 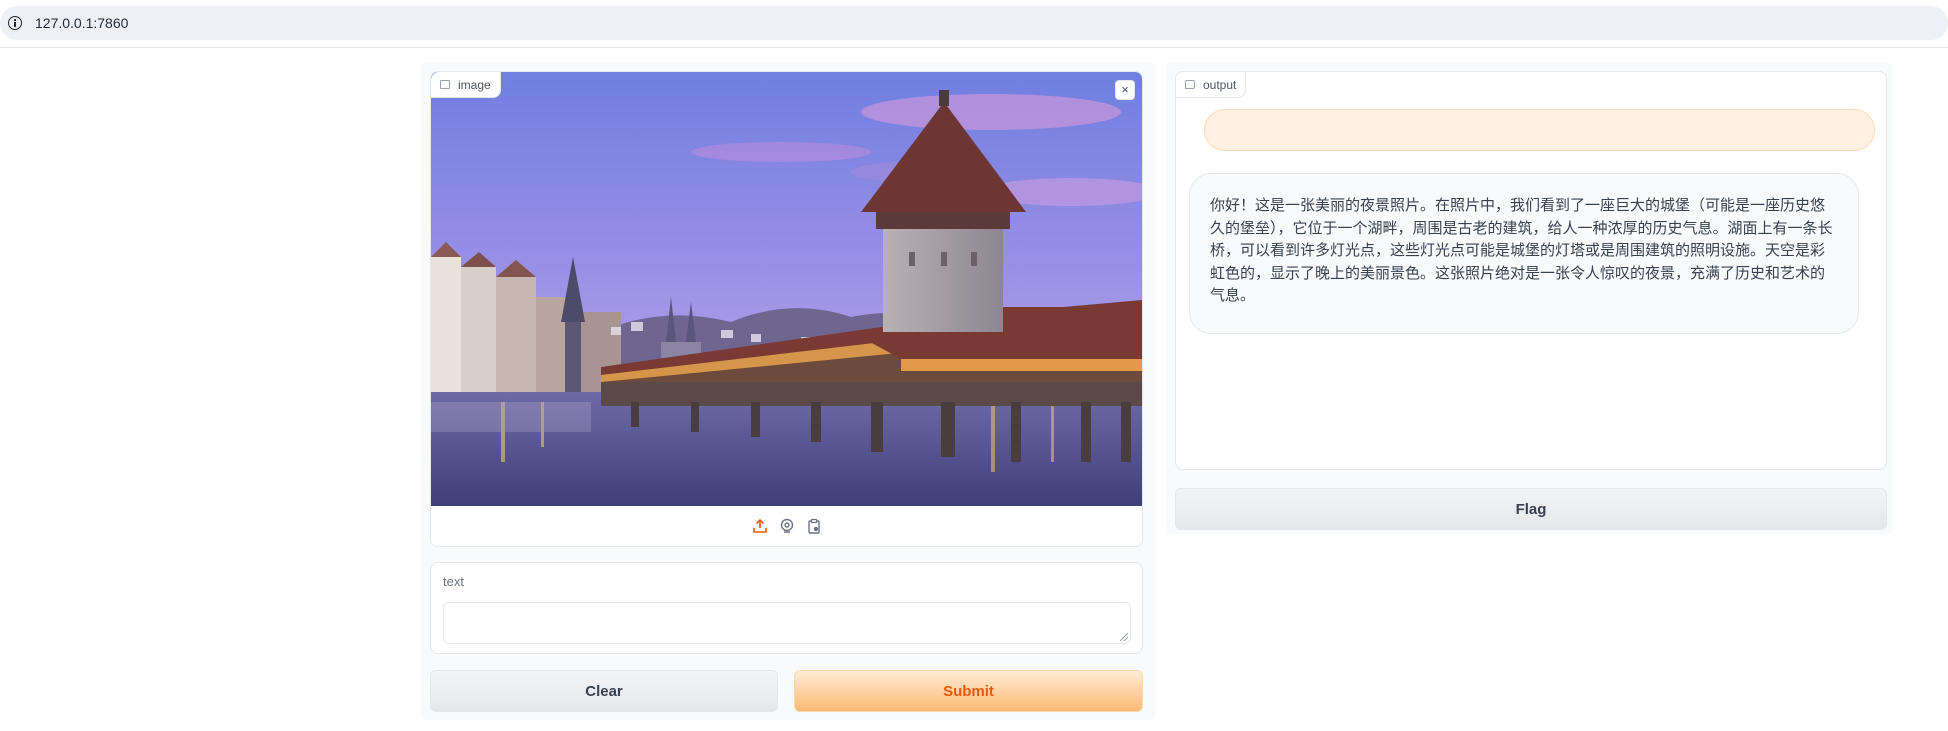 What do you see at coordinates (81, 23) in the screenshot?
I see `url-text: 127.0.0.1:7860` at bounding box center [81, 23].